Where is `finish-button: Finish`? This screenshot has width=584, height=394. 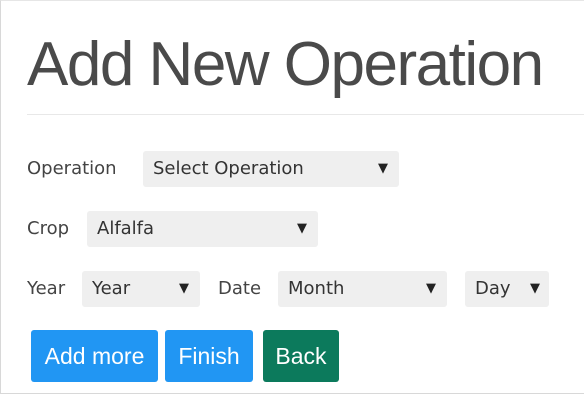
finish-button: Finish is located at coordinates (209, 356).